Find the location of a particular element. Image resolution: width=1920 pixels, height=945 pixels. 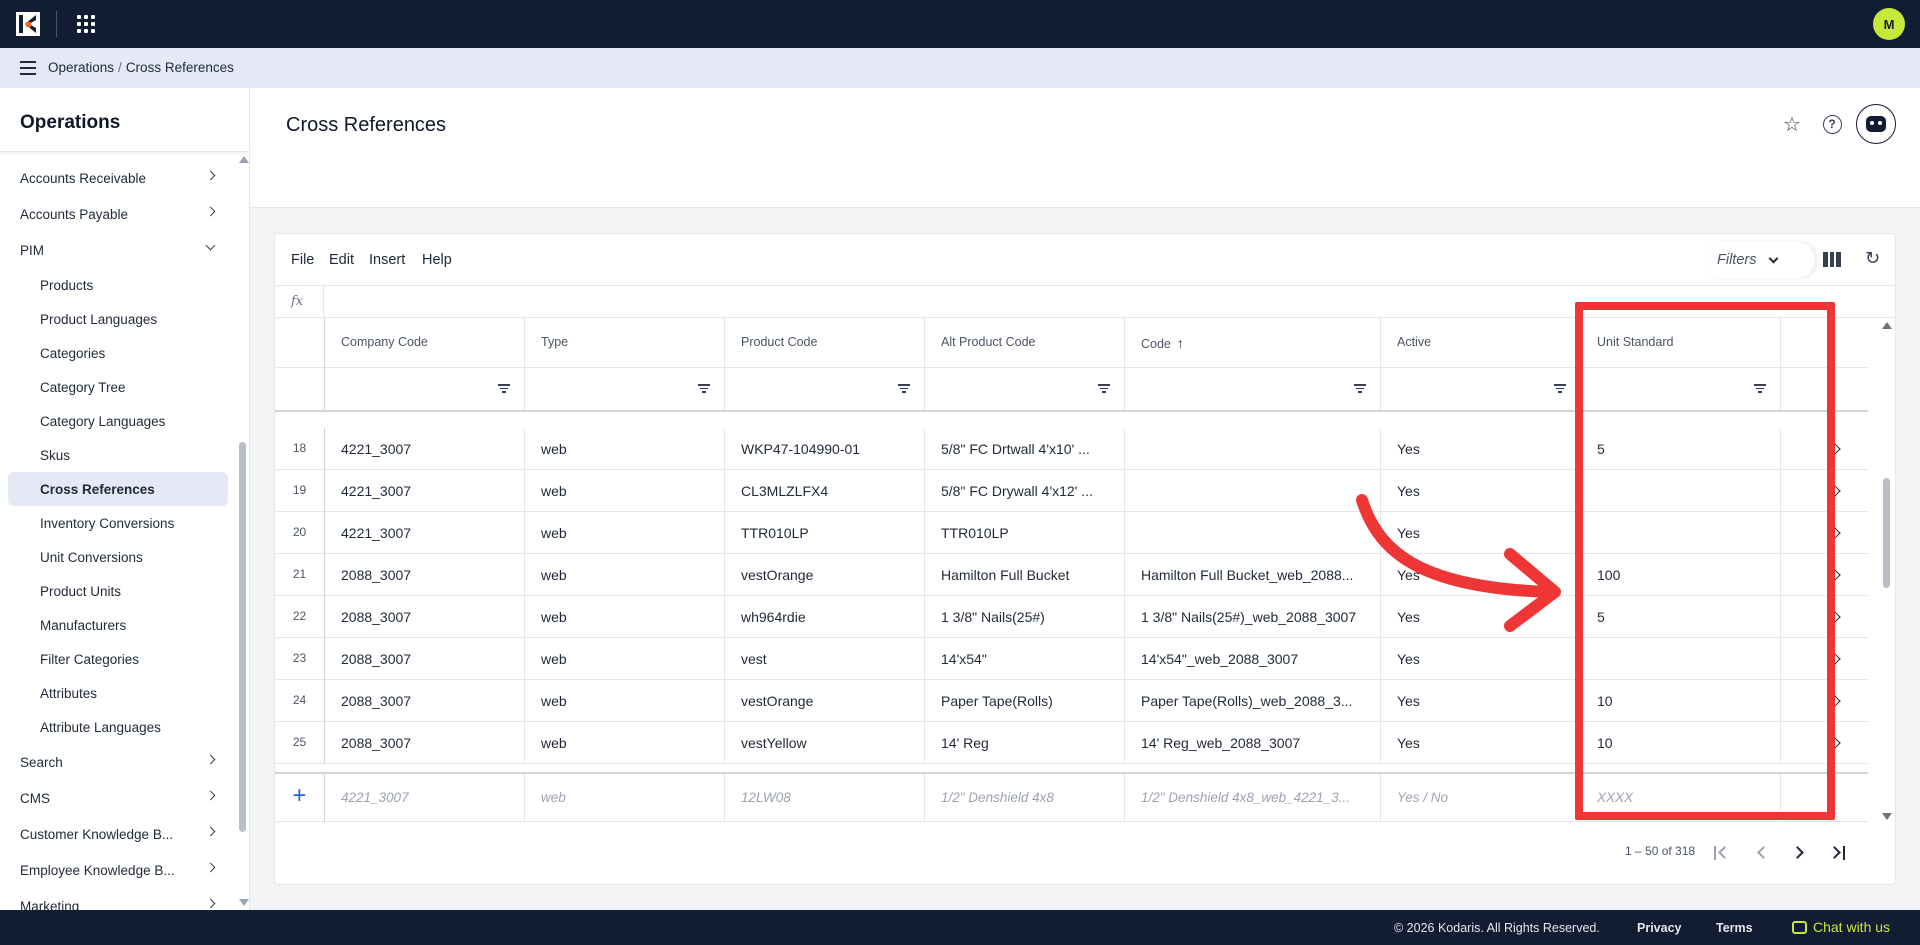

sidebar-item-accounts-receivable: Accounts Receivable is located at coordinates (118, 178).